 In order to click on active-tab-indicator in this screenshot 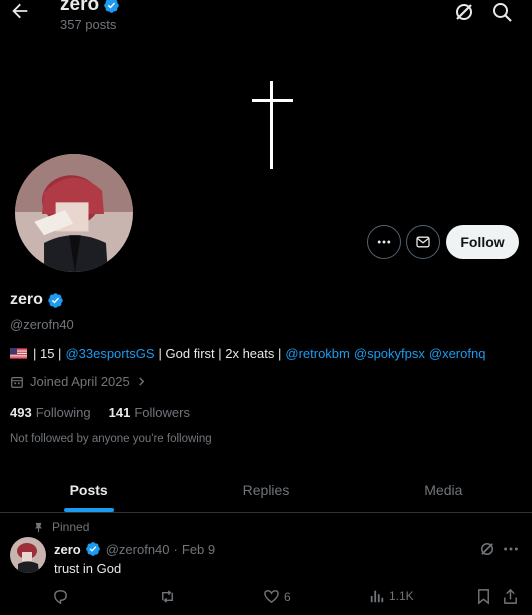, I will do `click(88, 510)`.